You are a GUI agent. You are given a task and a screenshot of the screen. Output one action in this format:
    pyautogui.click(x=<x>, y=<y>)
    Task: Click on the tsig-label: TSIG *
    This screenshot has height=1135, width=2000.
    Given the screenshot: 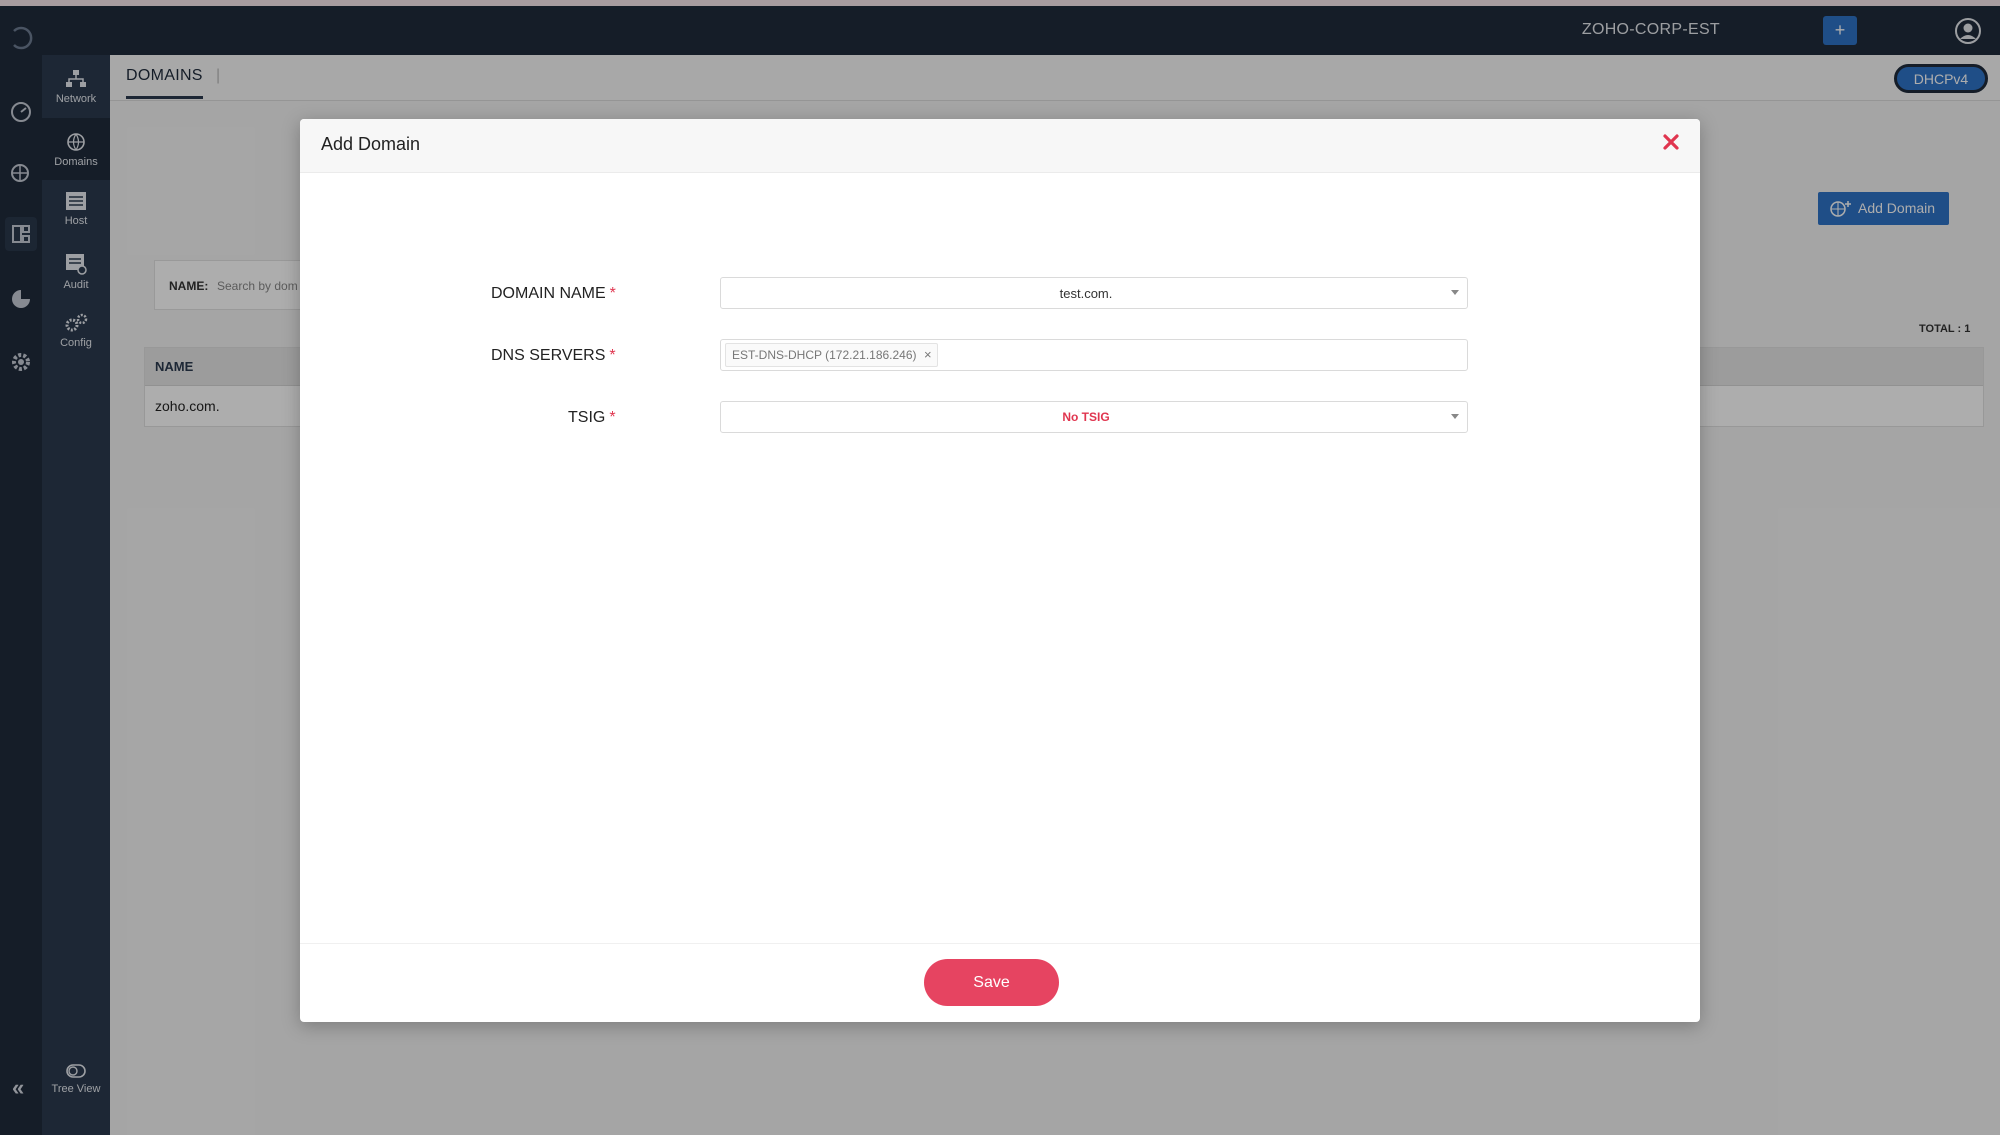 What is the action you would take?
    pyautogui.click(x=592, y=417)
    